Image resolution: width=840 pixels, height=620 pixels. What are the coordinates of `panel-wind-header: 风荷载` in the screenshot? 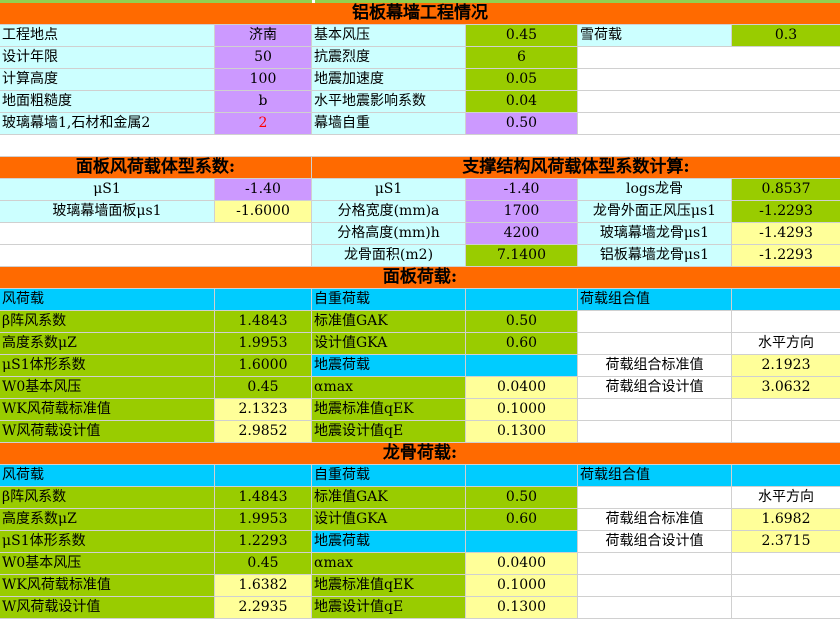 It's located at (107, 300).